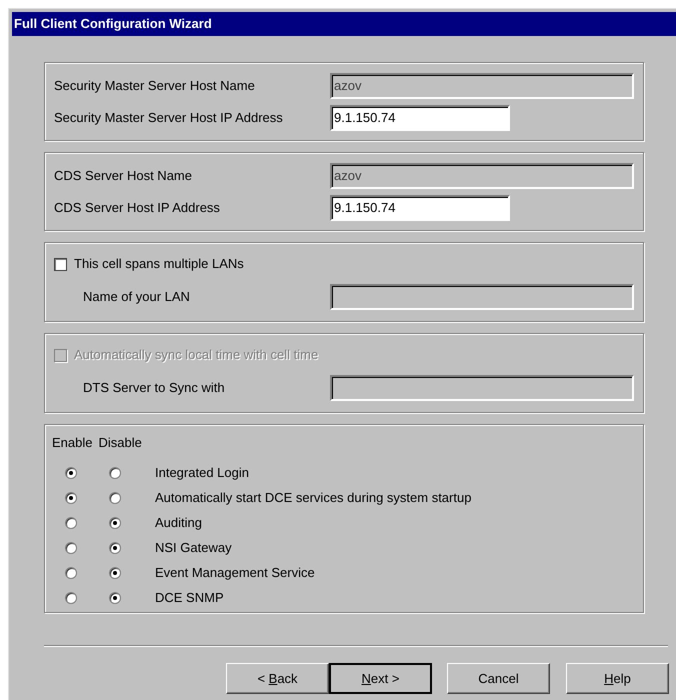  I want to click on service-label: Auditing, so click(178, 523).